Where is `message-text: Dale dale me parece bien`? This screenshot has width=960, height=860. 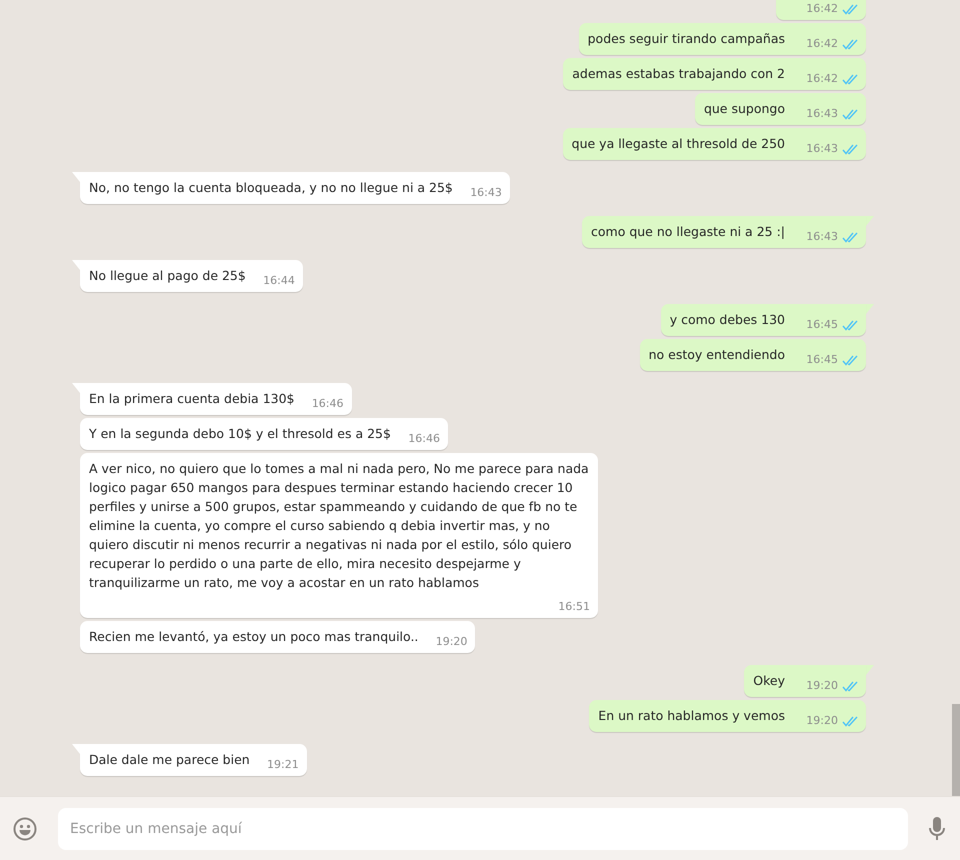
message-text: Dale dale me parece bien is located at coordinates (169, 760).